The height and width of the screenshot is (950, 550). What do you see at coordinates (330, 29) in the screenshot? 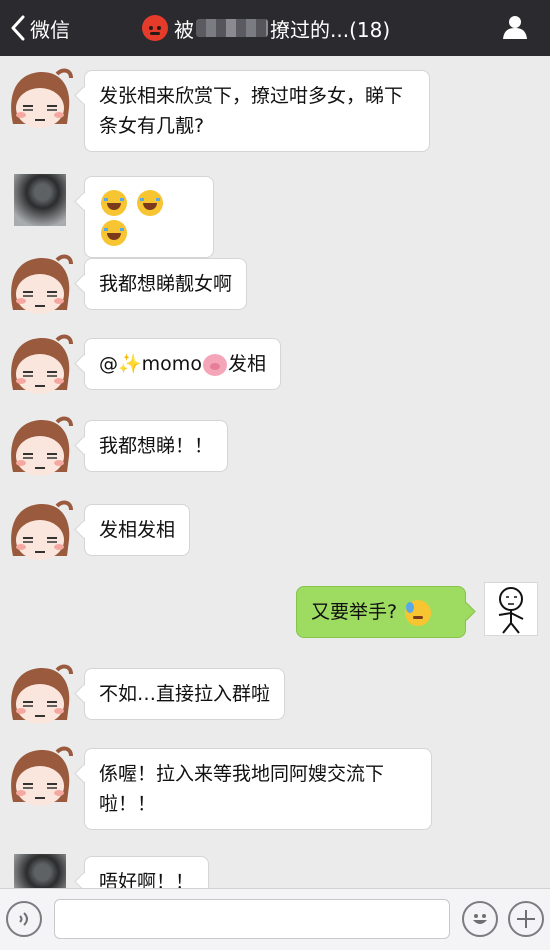
I see `title-suffix: 撩过的...(18)` at bounding box center [330, 29].